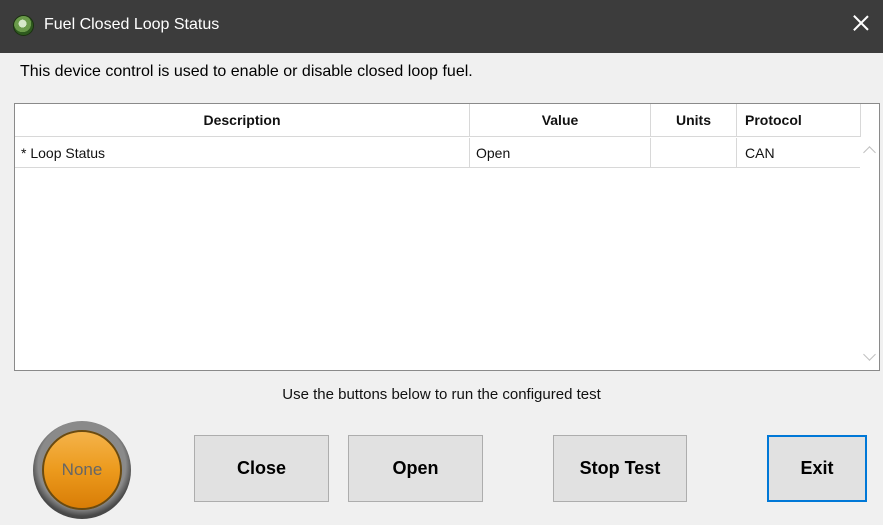  I want to click on stop-test-button: Stop Test, so click(620, 468).